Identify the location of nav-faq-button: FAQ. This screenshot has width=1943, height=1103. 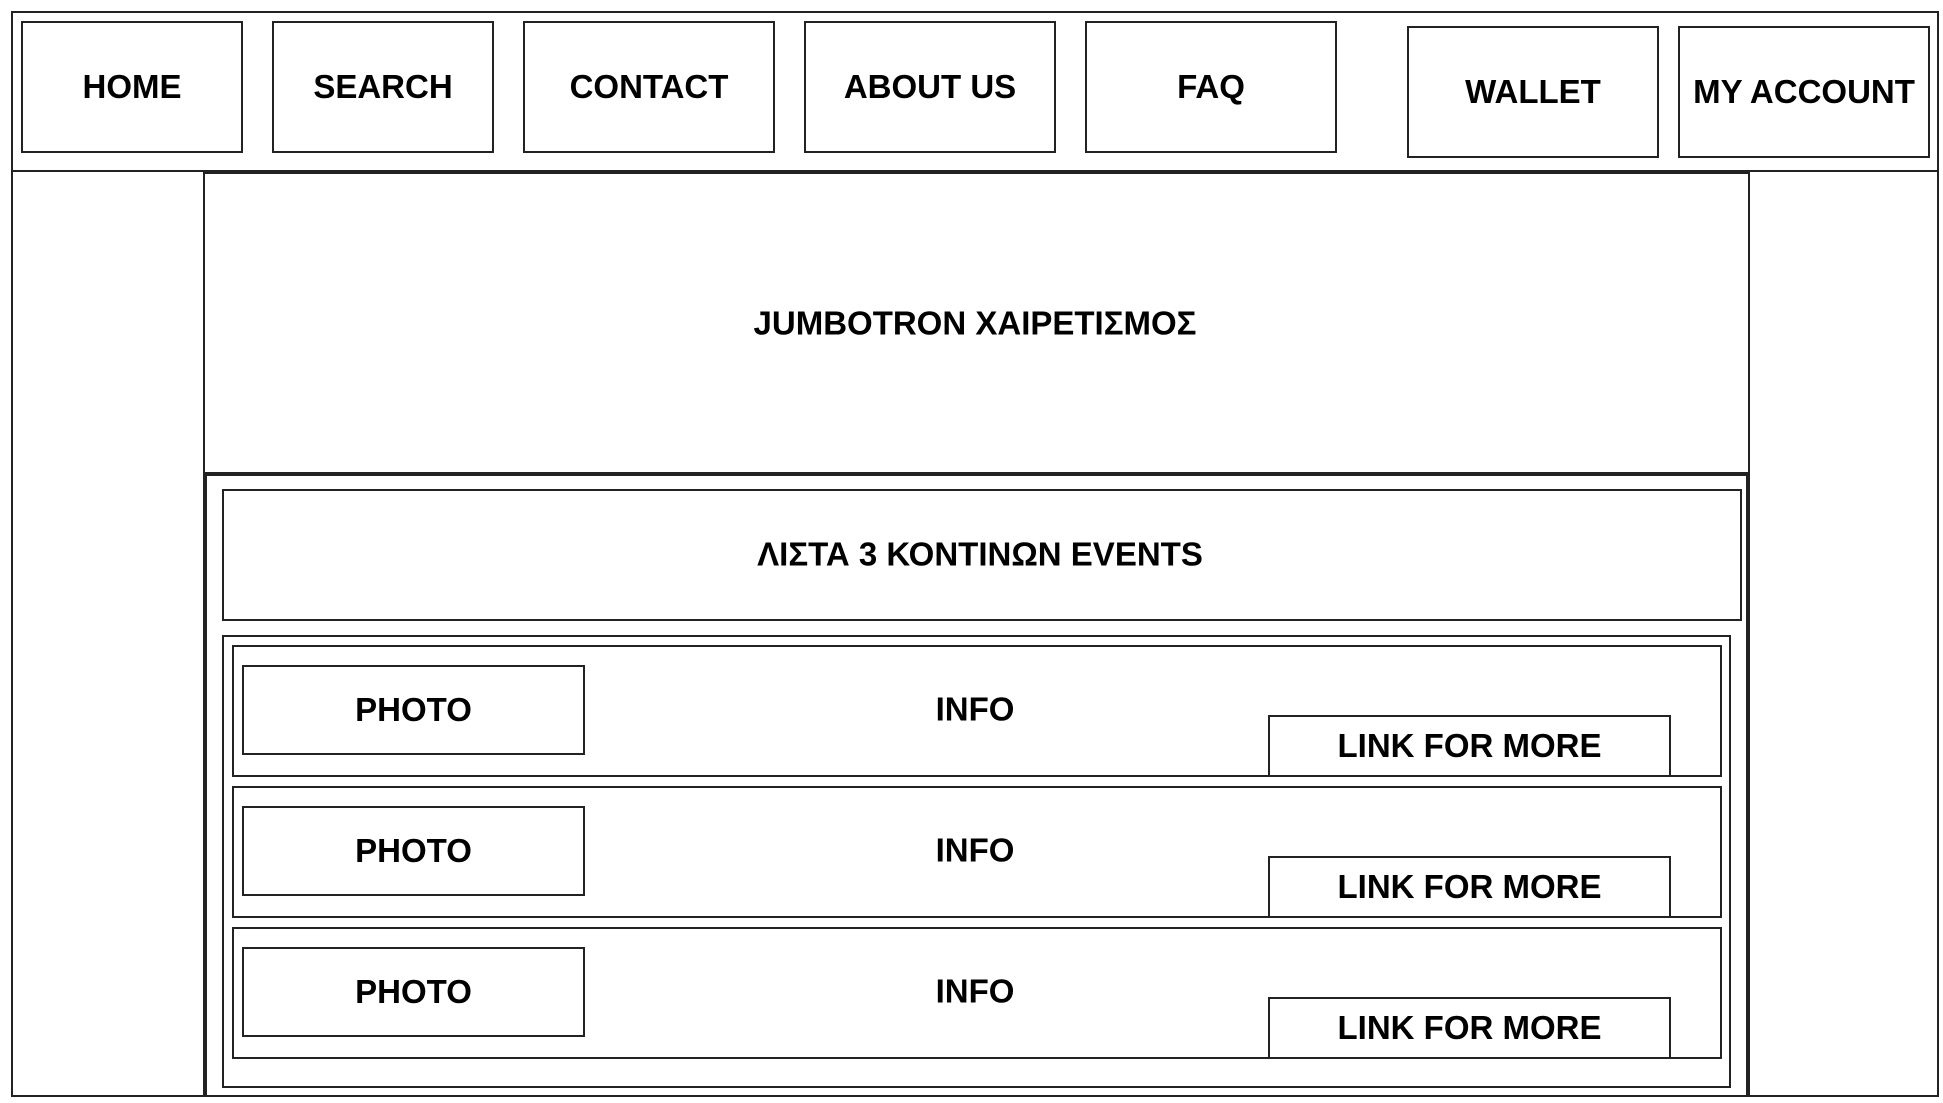
(1211, 87).